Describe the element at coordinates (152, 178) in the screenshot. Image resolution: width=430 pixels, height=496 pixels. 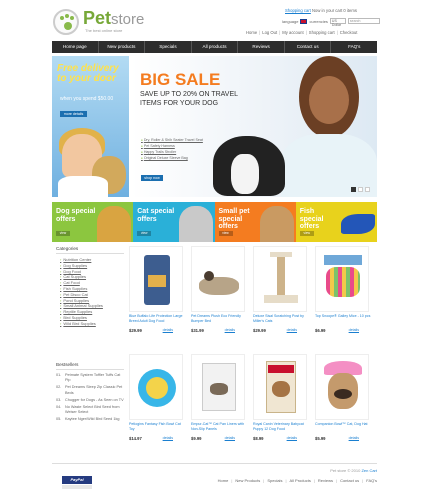
I see `shop-now-button: shop now` at that location.